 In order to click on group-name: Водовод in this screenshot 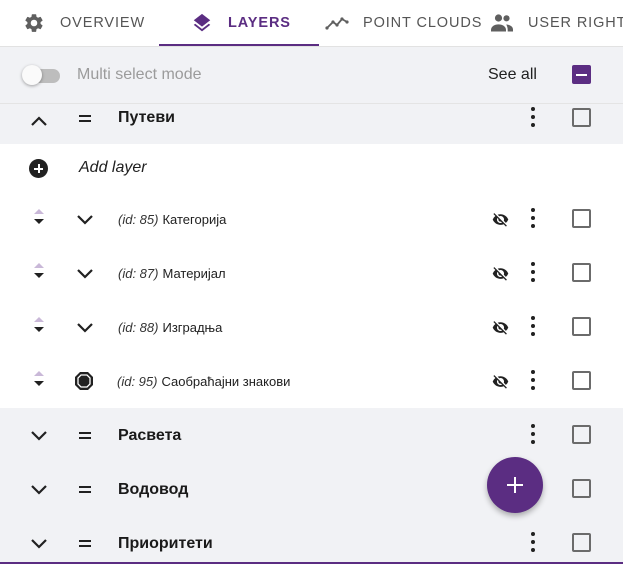, I will do `click(153, 489)`.